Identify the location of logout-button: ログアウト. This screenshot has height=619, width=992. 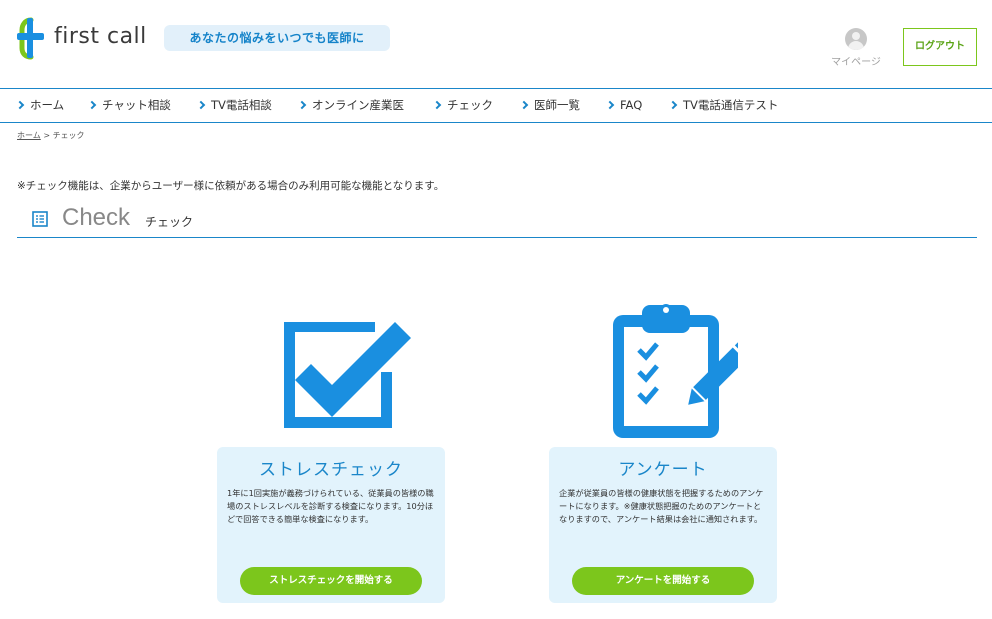
(940, 47).